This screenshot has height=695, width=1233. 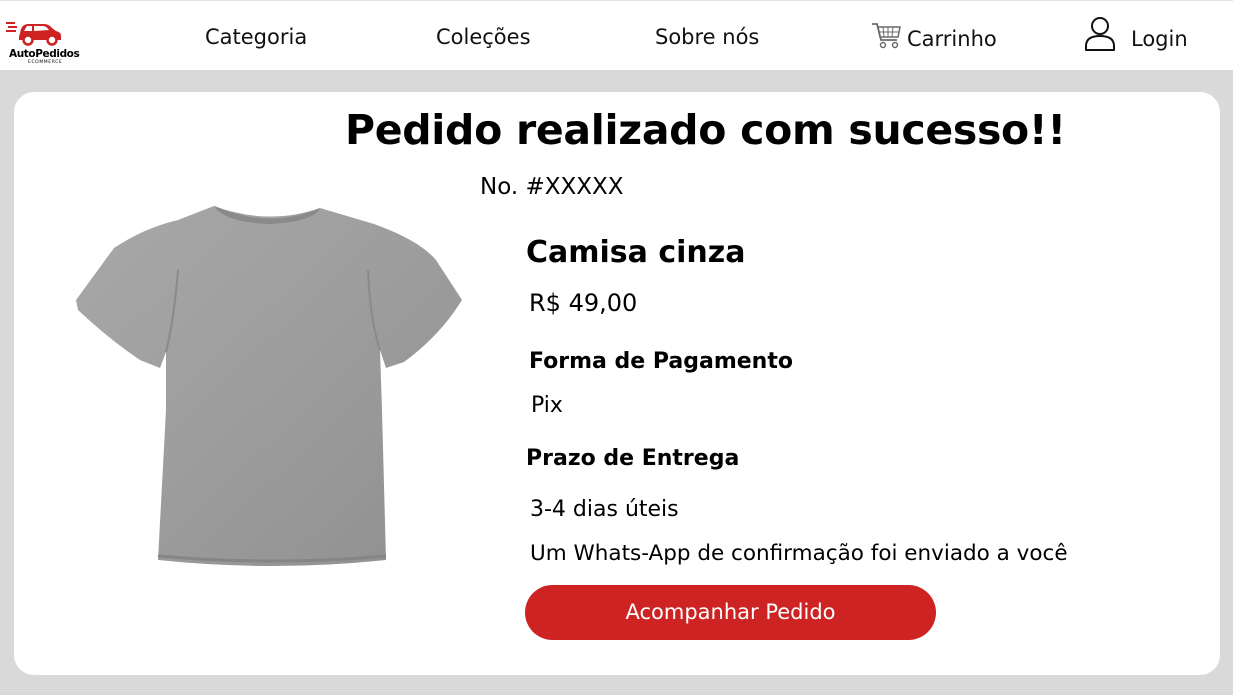 I want to click on nav-link-carrinho: Carrinho, so click(x=934, y=38).